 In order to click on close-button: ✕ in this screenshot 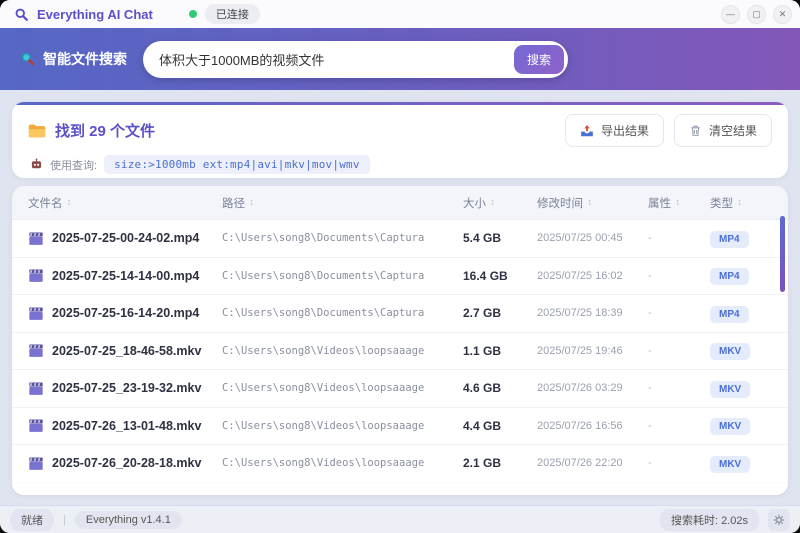, I will do `click(782, 14)`.